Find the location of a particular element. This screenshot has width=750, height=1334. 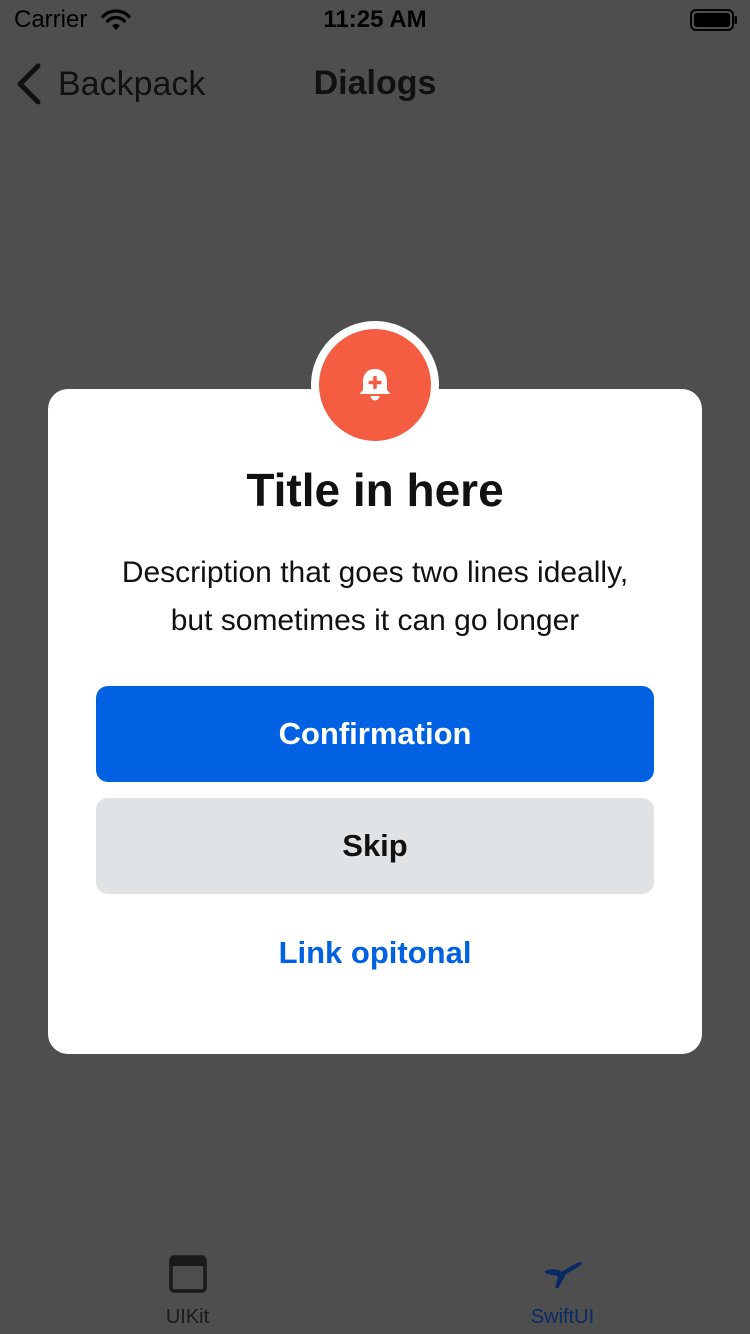

swift-icon is located at coordinates (563, 1275).